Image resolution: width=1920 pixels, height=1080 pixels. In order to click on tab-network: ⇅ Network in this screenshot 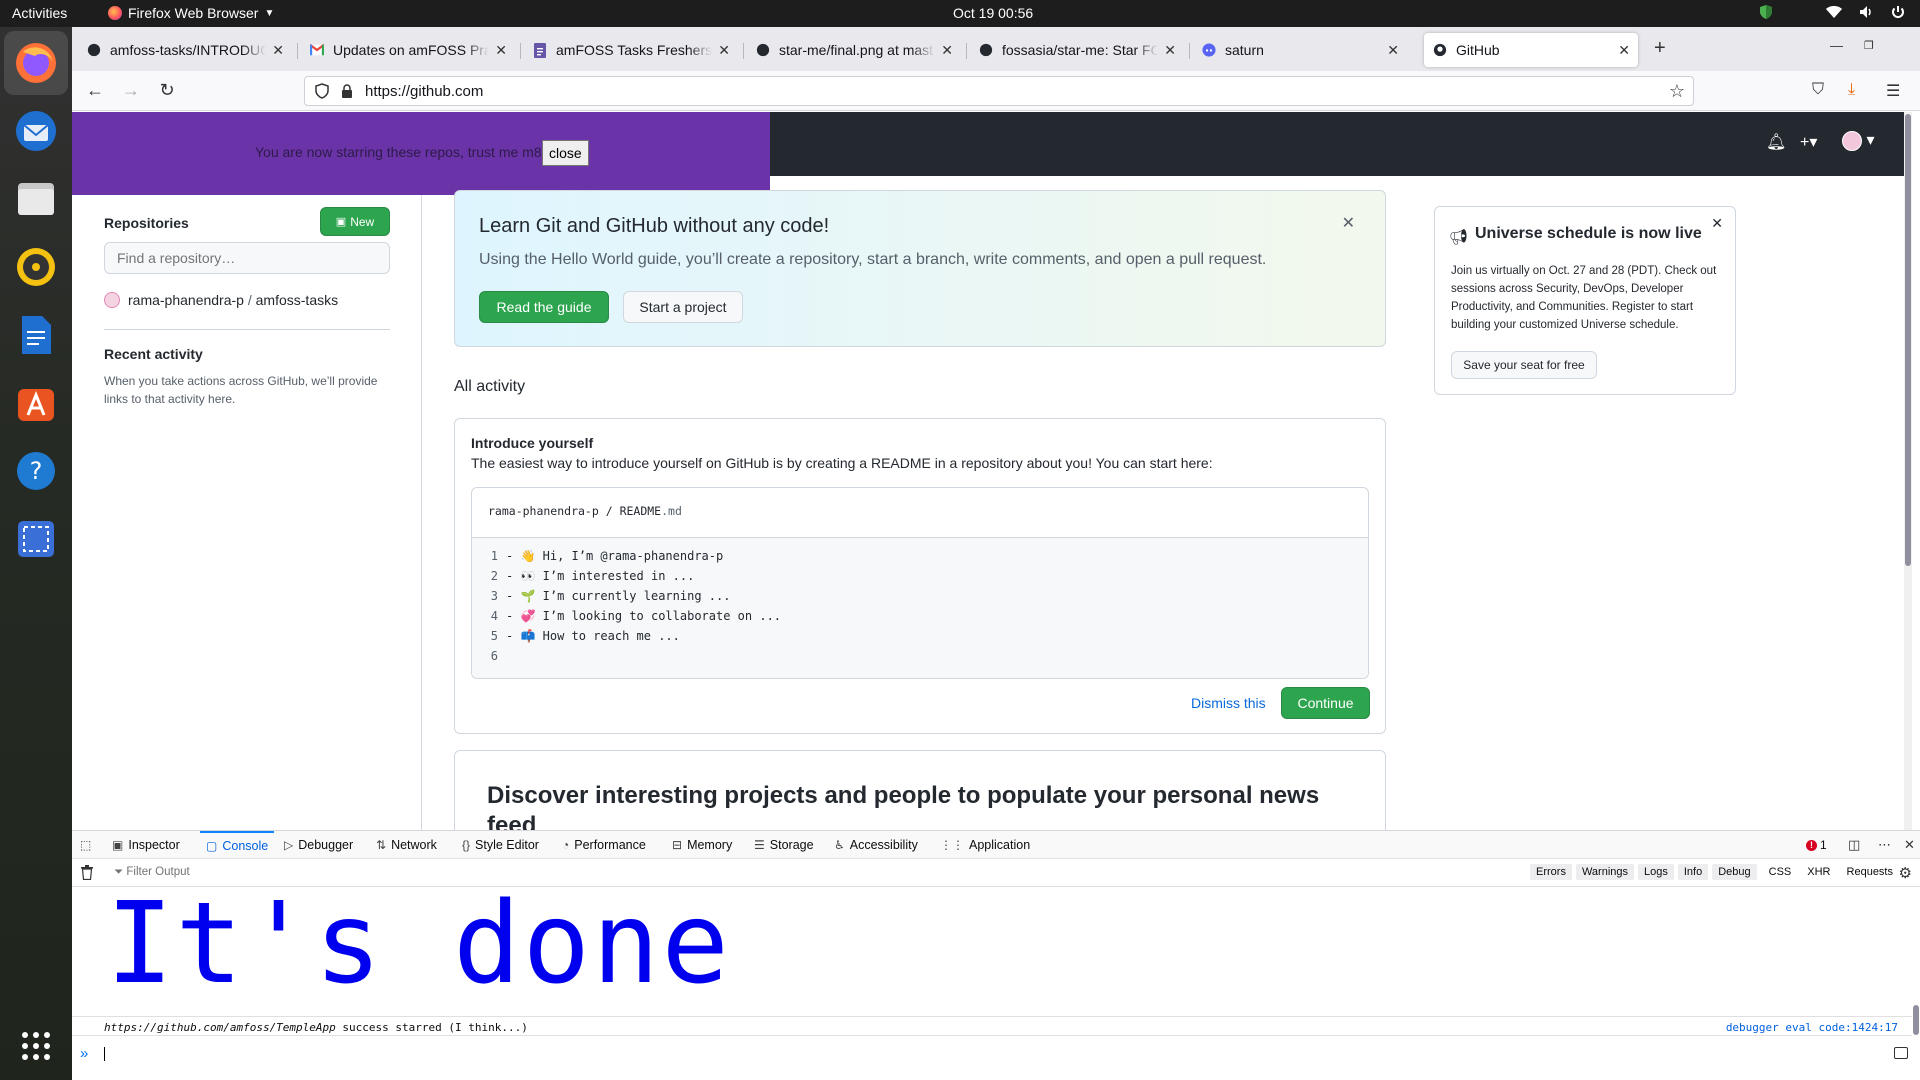, I will do `click(406, 845)`.